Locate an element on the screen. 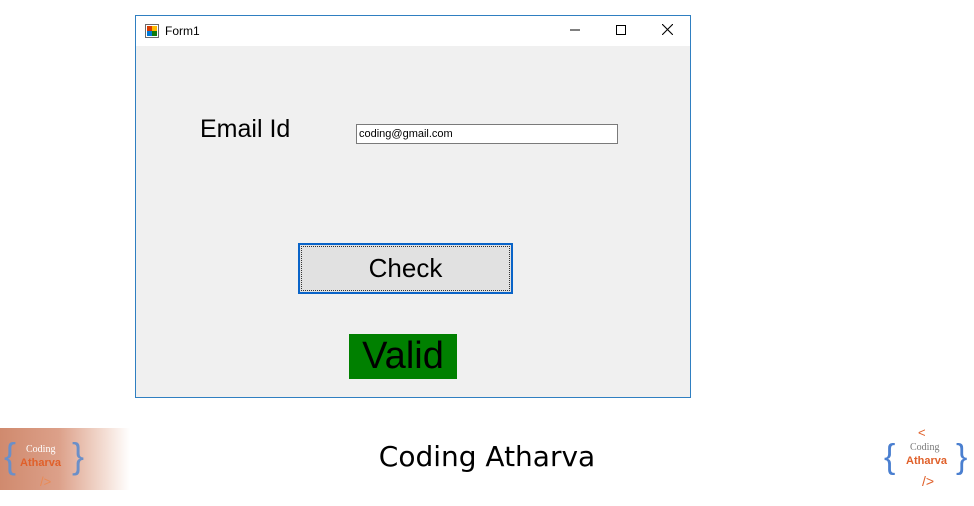  title-bar: Form1 is located at coordinates (413, 31).